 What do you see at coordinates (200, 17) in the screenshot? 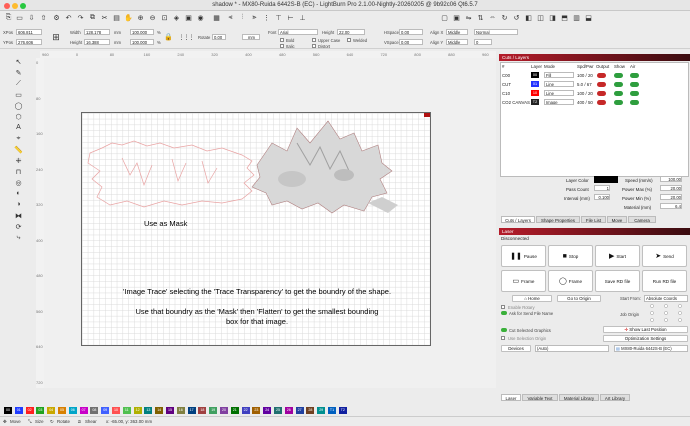
I see `camera-icon: ◉` at bounding box center [200, 17].